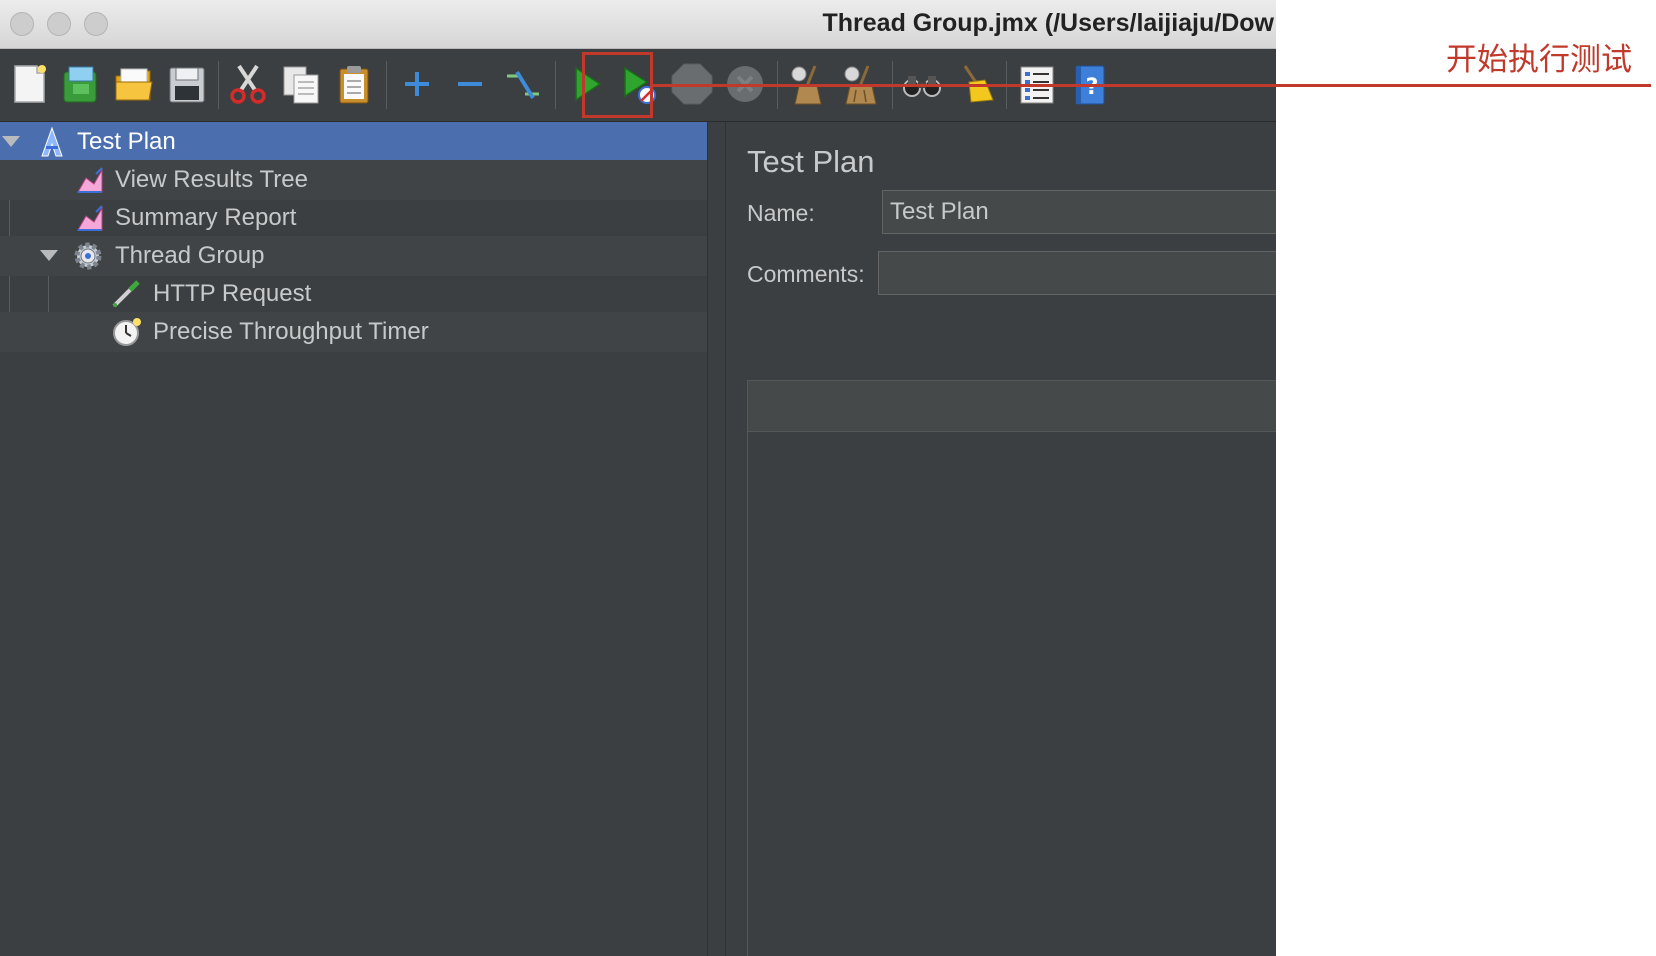 This screenshot has height=956, width=1656. What do you see at coordinates (781, 213) in the screenshot?
I see `name-label: Name:` at bounding box center [781, 213].